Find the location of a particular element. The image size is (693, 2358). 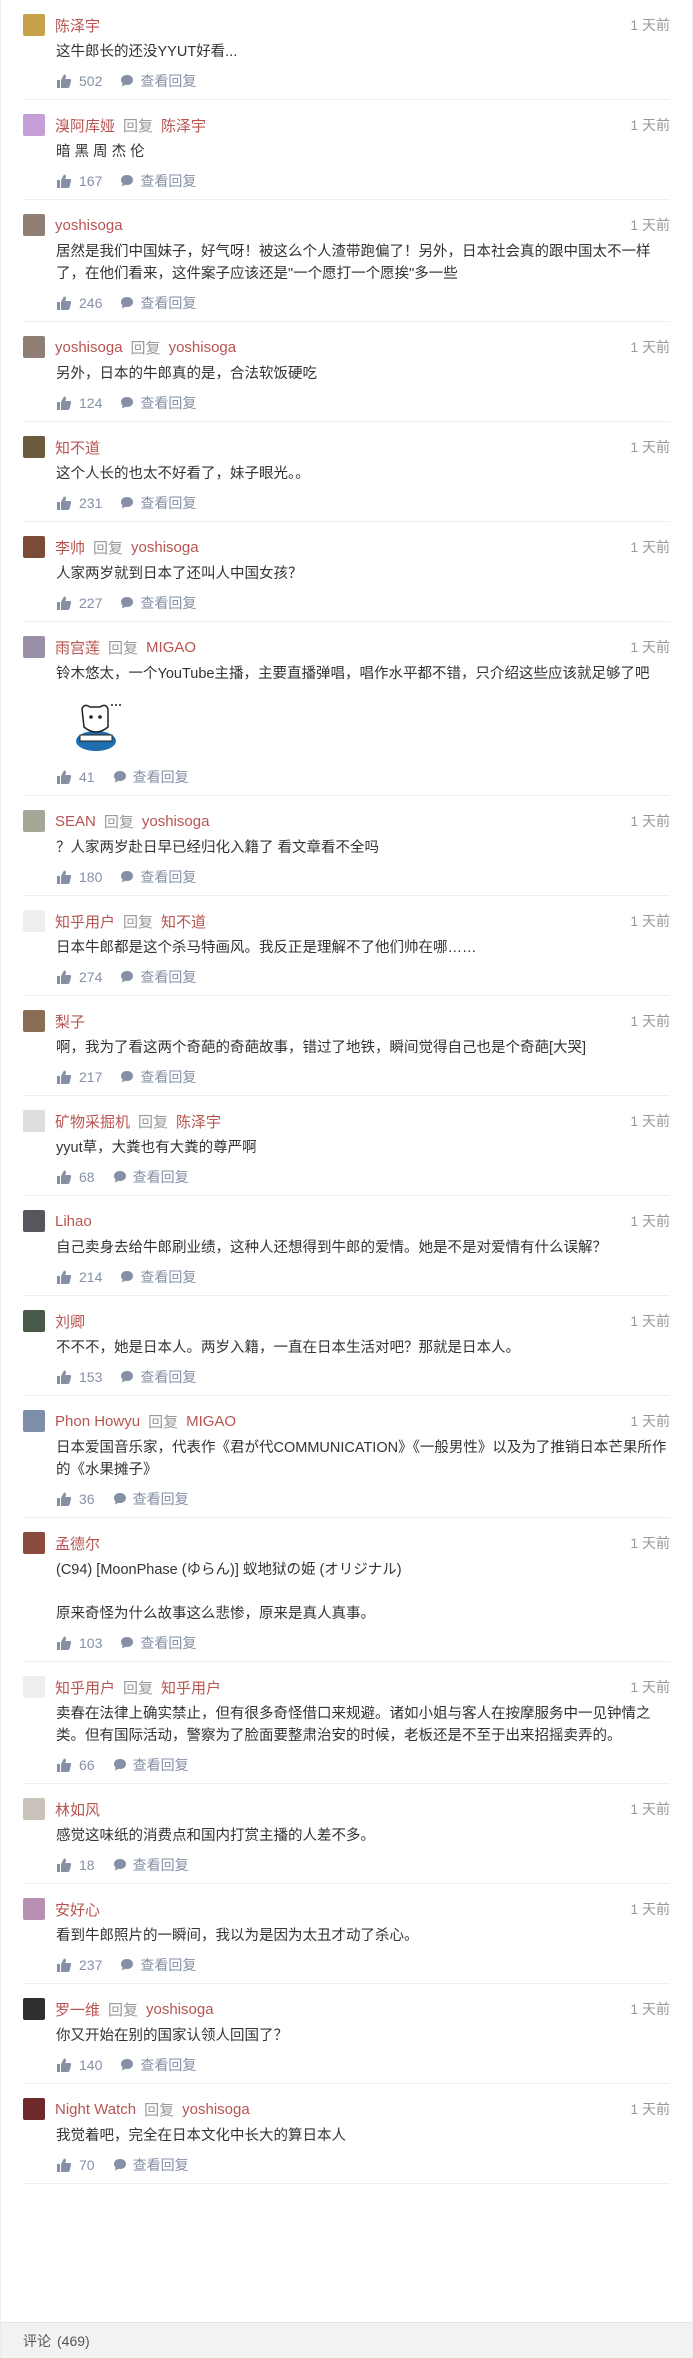

username-link: Night Watch is located at coordinates (95, 2109).